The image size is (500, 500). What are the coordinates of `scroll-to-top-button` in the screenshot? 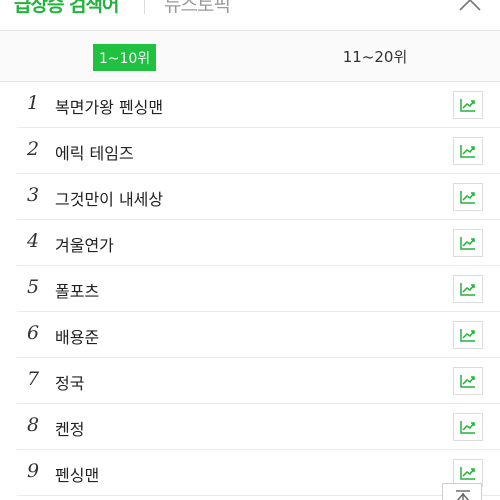 It's located at (462, 491).